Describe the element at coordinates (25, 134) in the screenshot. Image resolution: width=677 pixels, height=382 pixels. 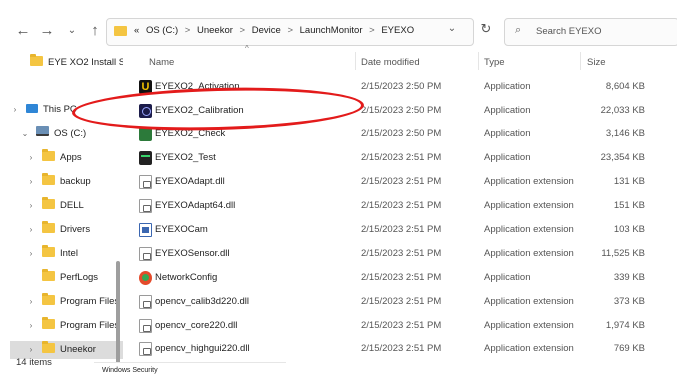
I see `chevron-down-icon: ⌄` at that location.